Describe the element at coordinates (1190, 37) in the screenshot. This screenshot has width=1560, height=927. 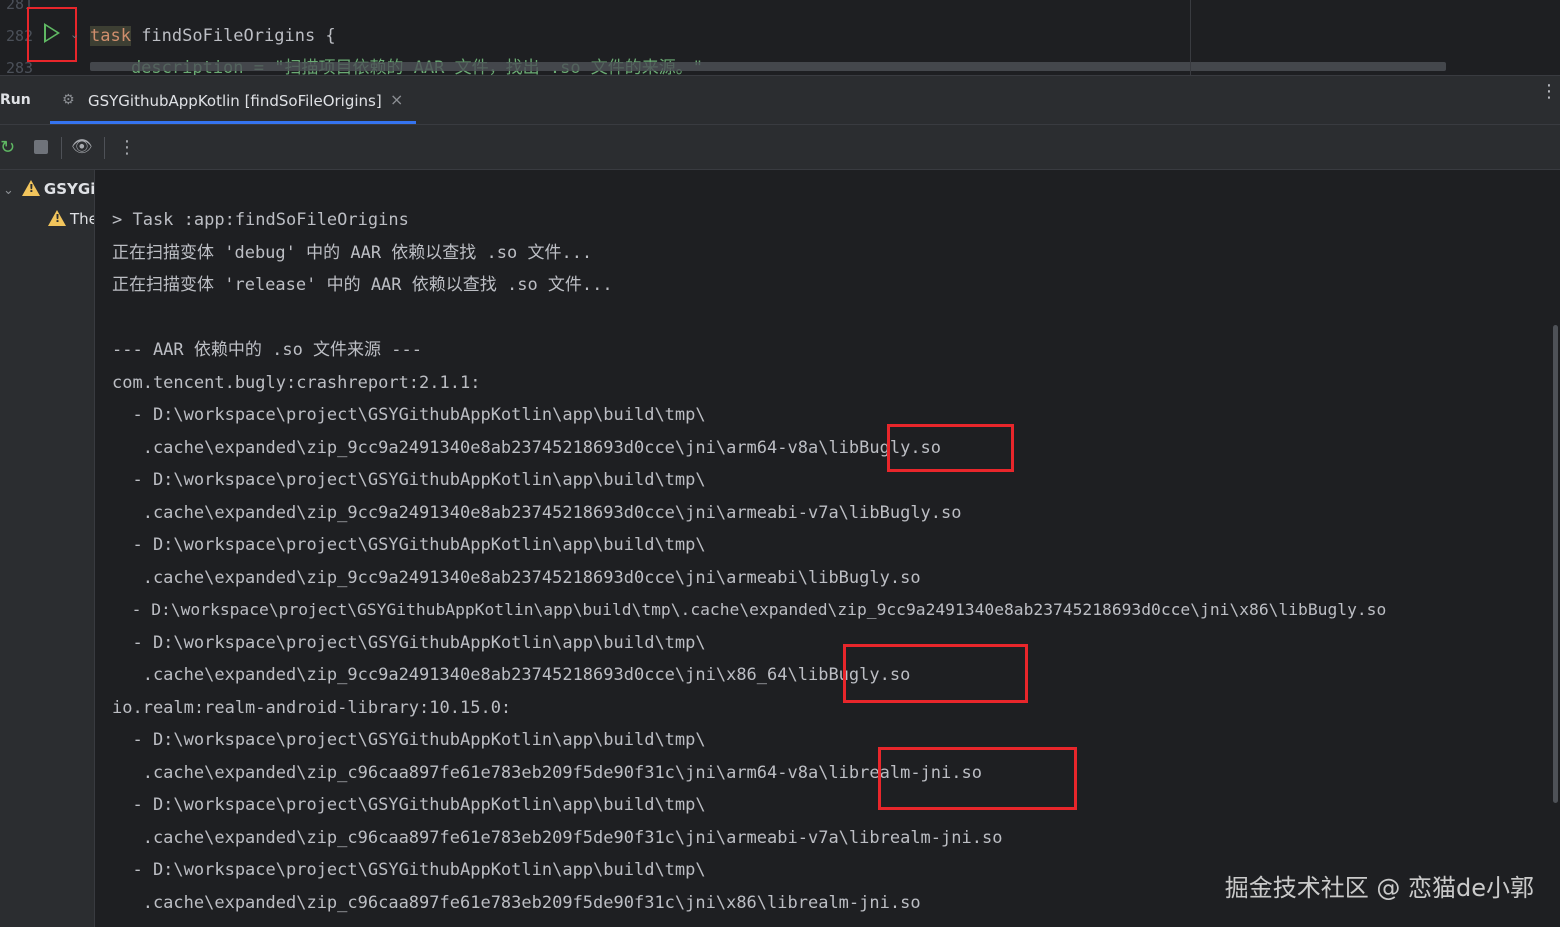
I see `editor-right-margin` at that location.